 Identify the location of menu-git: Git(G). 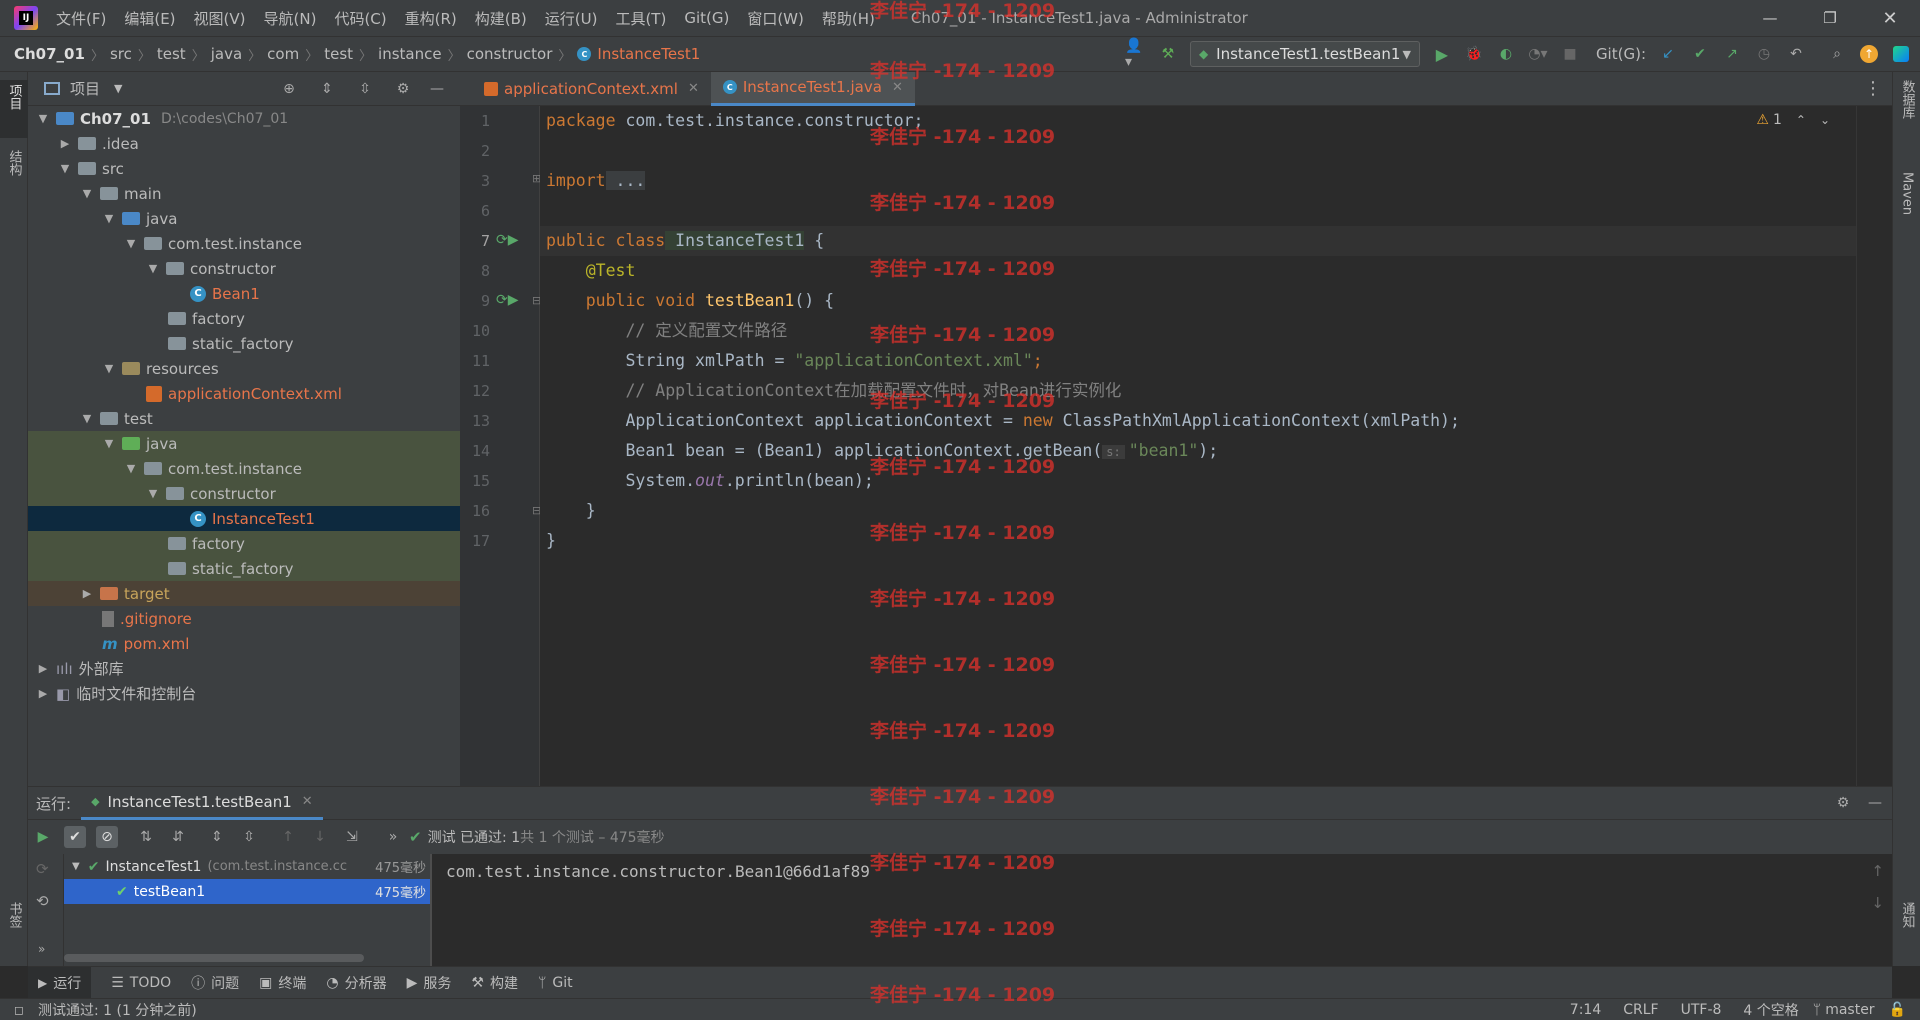
(706, 18).